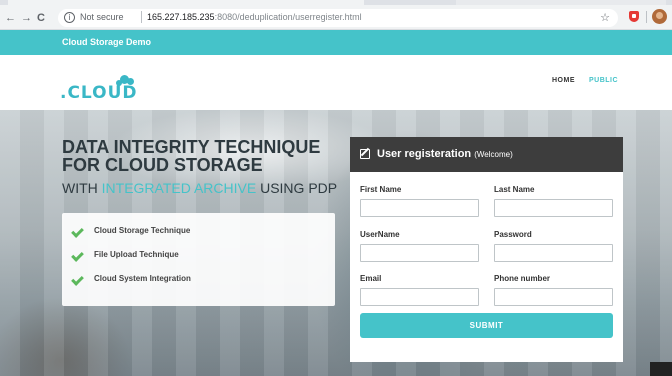 The width and height of the screenshot is (672, 376). Describe the element at coordinates (634, 16) in the screenshot. I see `extension-icon` at that location.